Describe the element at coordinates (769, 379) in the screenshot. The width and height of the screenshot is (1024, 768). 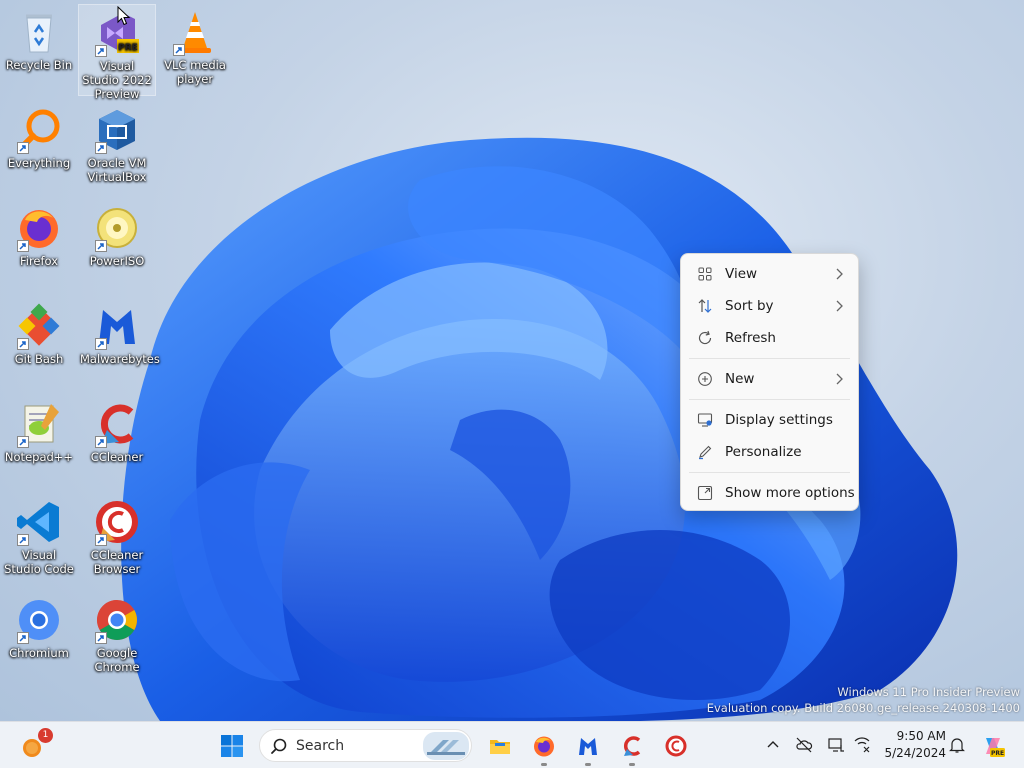
I see `menu-item-new: New` at that location.